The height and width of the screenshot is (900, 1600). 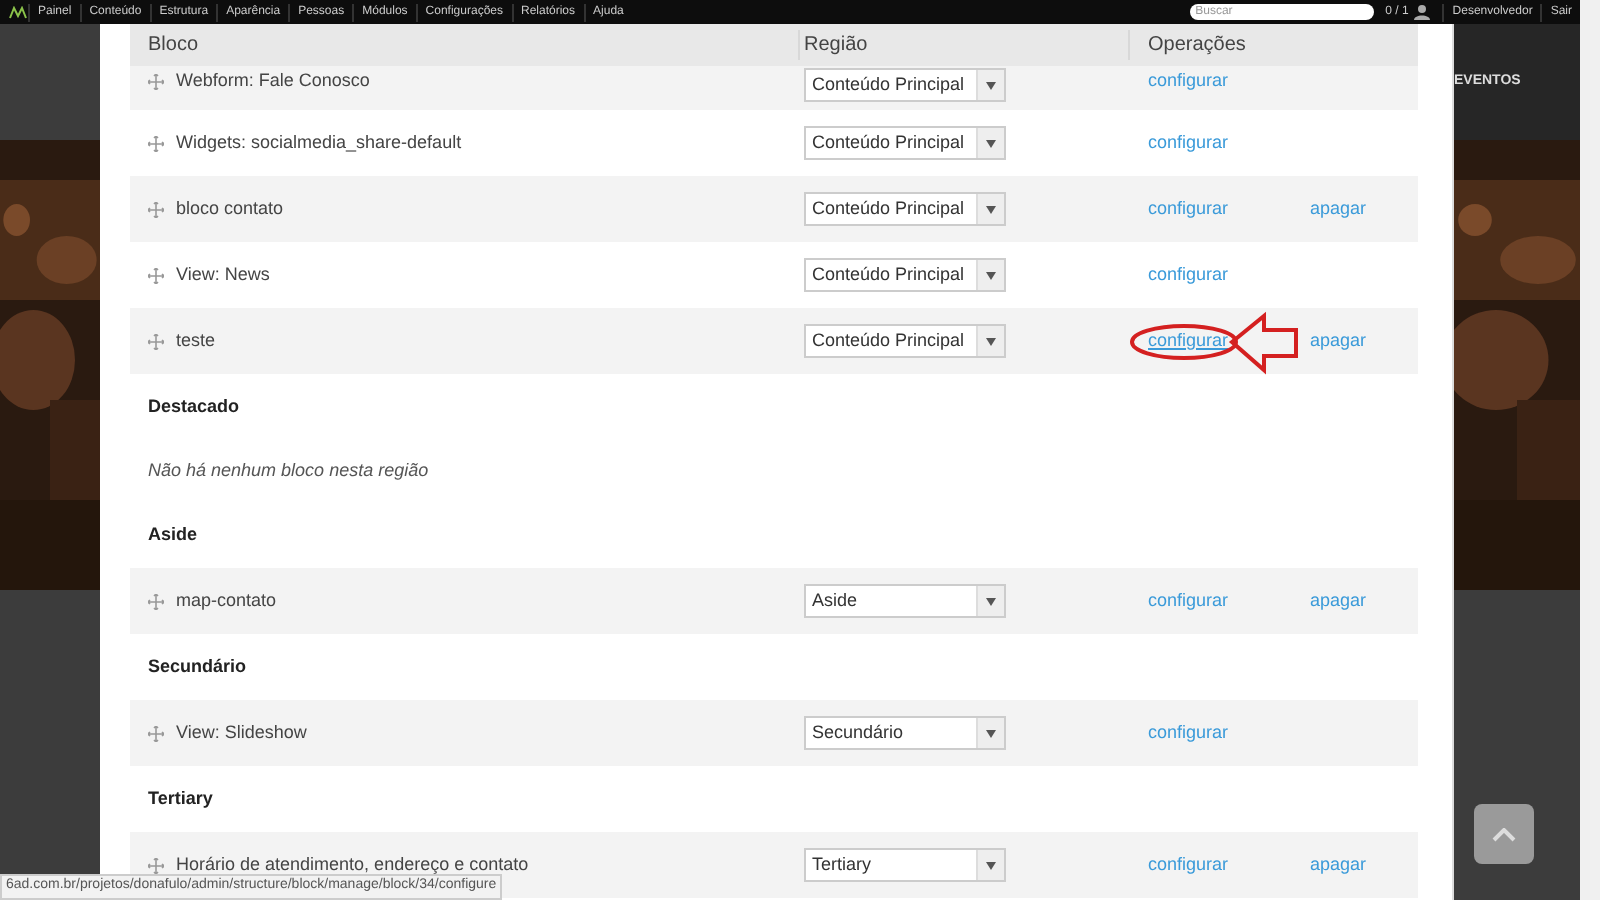 I want to click on block-name: Widgets: socialmedia_share-default, so click(x=319, y=142).